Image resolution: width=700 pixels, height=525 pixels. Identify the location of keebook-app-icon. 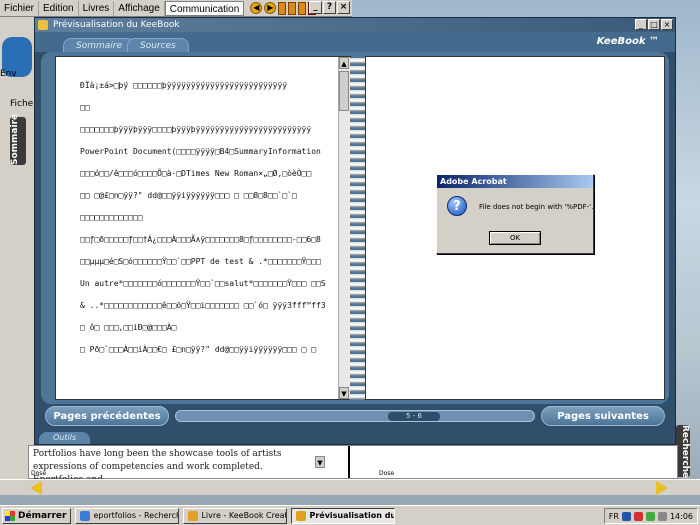
(43, 25).